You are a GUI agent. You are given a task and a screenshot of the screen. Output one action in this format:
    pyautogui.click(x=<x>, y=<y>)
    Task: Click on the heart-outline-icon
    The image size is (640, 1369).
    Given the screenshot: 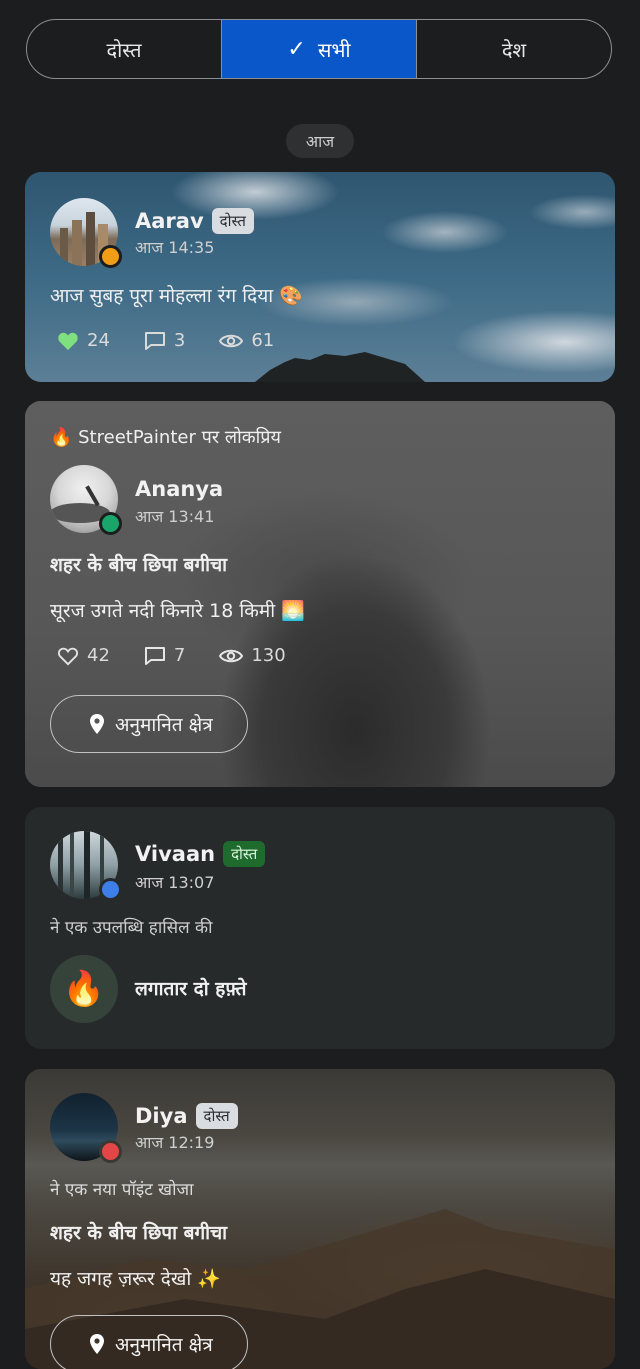 What is the action you would take?
    pyautogui.click(x=68, y=656)
    